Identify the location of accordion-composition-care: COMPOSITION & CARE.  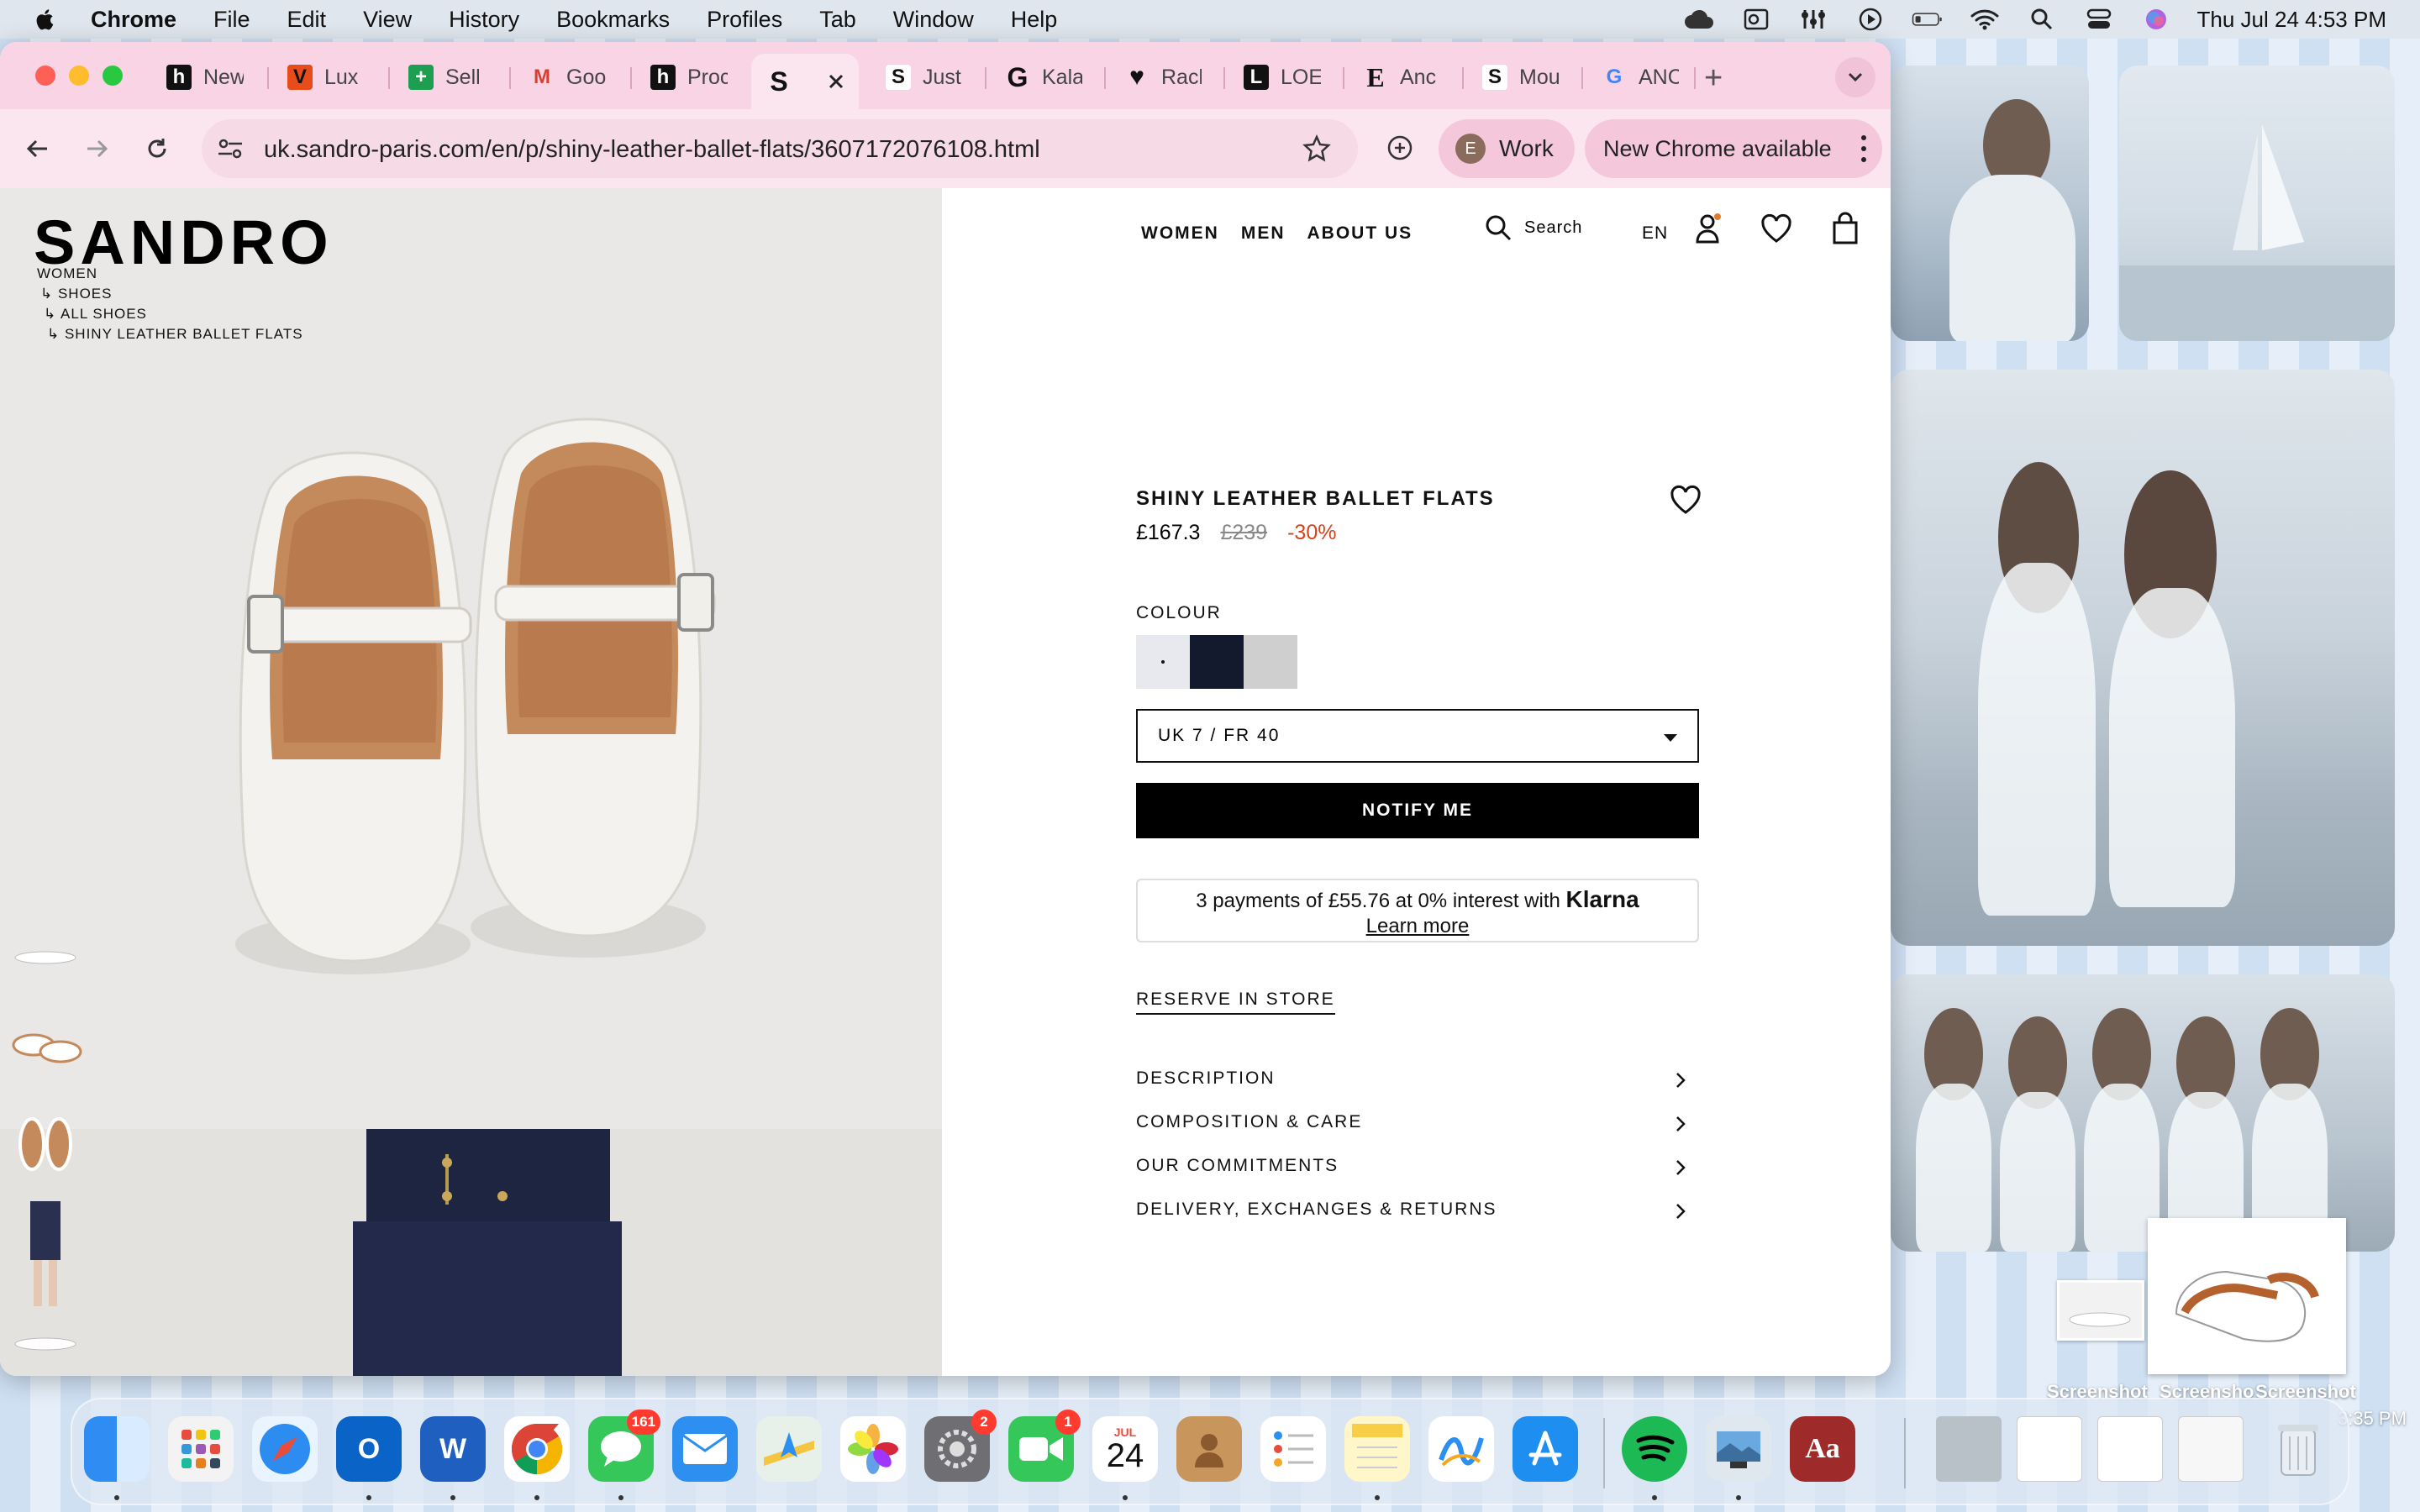
(1413, 1129).